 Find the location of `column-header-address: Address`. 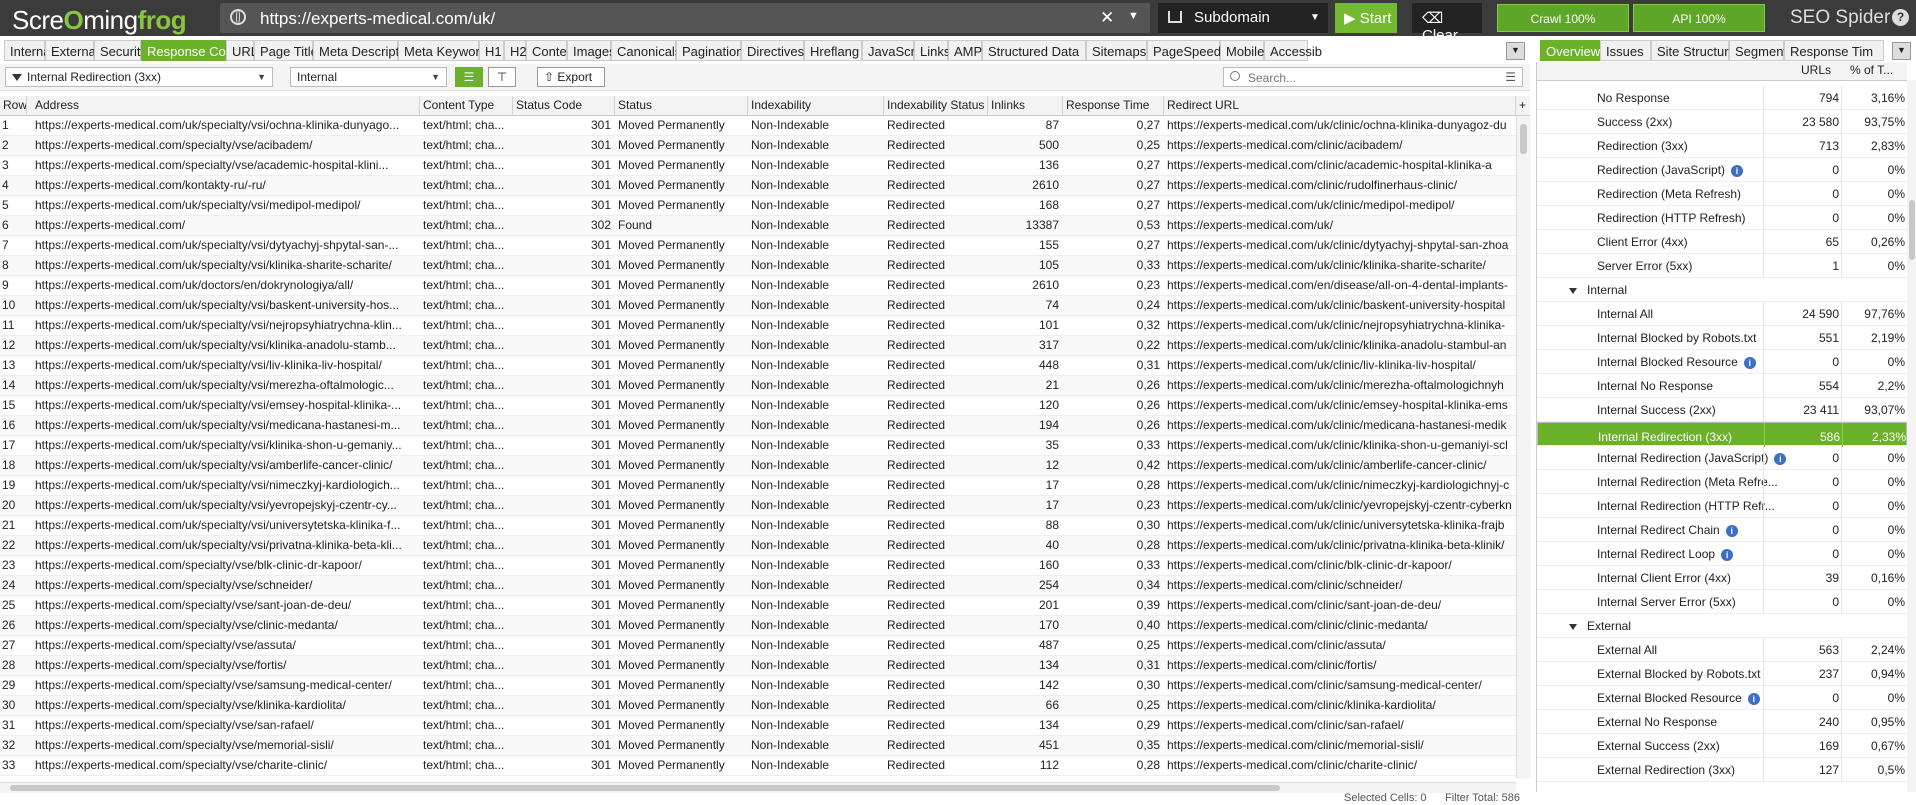

column-header-address: Address is located at coordinates (226, 105).